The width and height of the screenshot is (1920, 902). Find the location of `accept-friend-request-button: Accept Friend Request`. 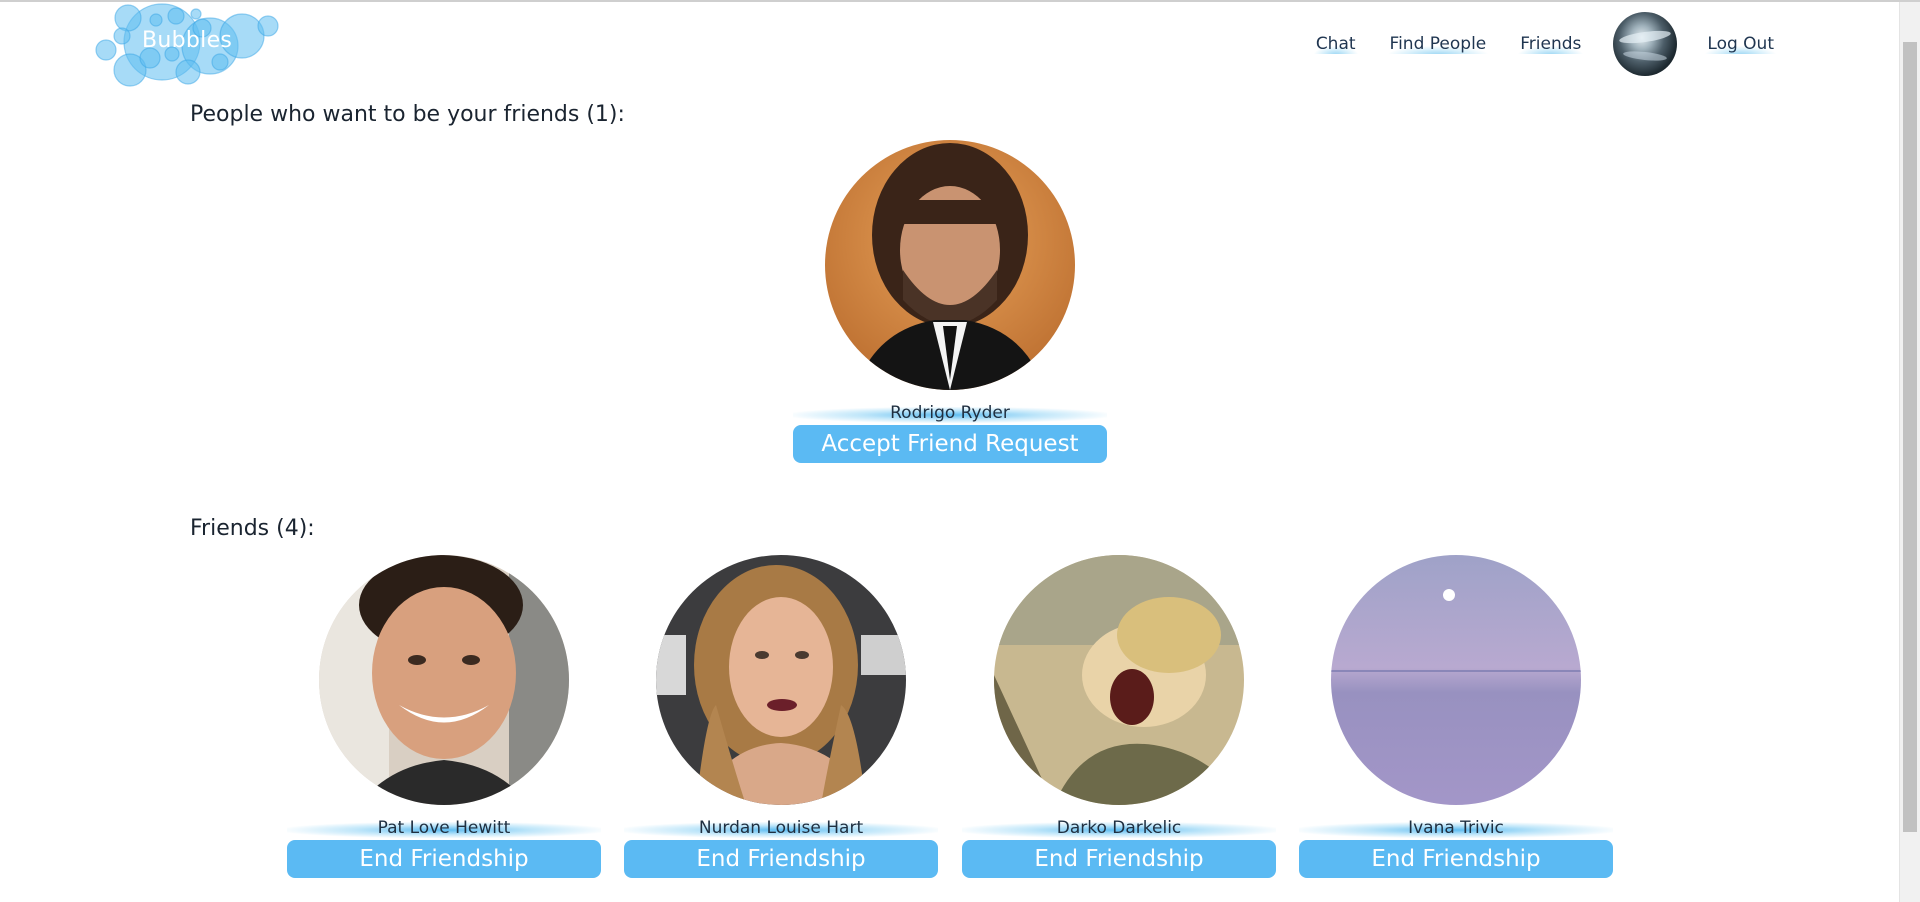

accept-friend-request-button: Accept Friend Request is located at coordinates (950, 444).